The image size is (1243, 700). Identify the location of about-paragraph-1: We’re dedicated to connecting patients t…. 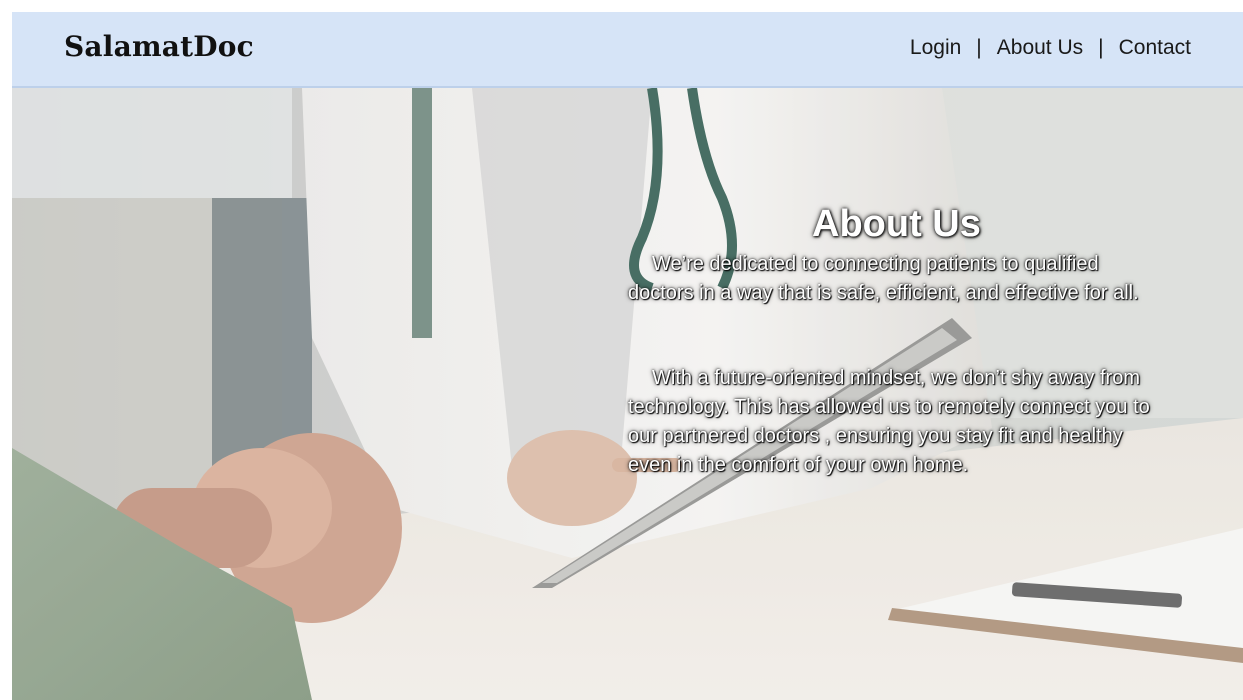
(883, 278).